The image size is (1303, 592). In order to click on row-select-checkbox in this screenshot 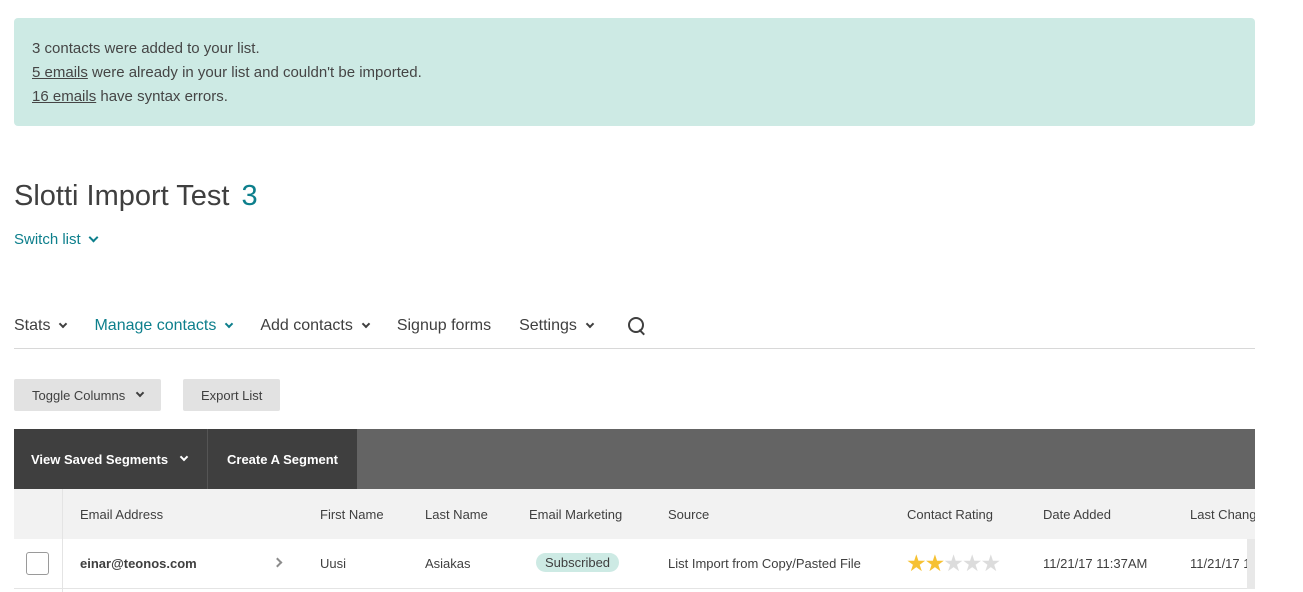, I will do `click(37, 563)`.